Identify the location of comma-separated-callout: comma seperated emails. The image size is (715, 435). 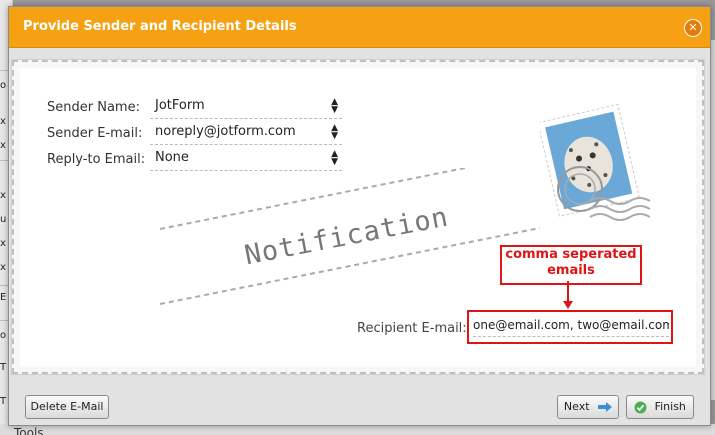
(571, 265).